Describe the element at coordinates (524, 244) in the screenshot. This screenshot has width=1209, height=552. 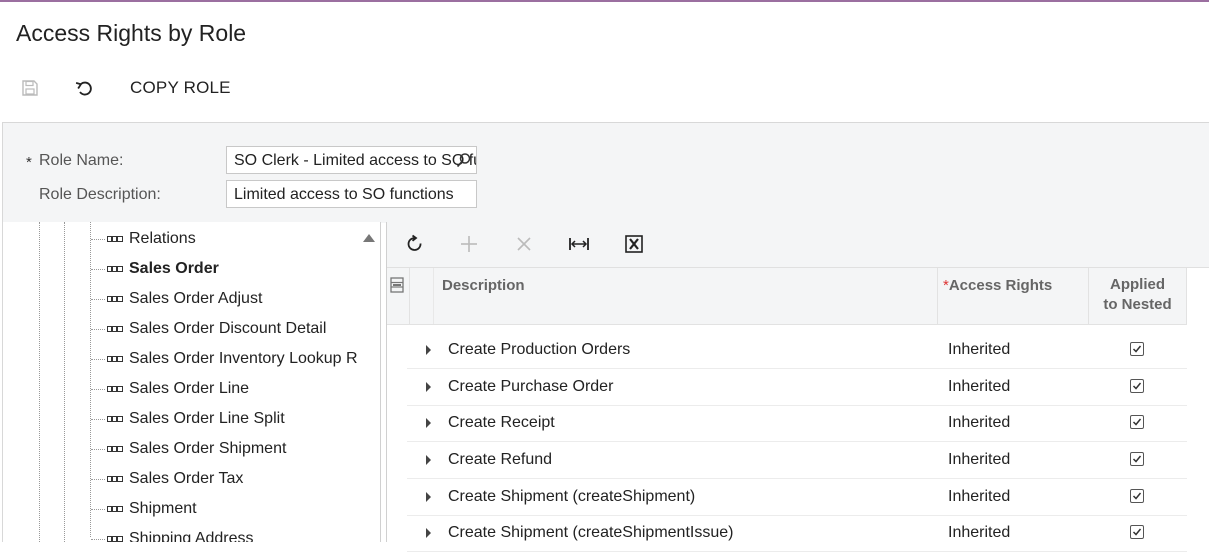
I see `delete-icon` at that location.